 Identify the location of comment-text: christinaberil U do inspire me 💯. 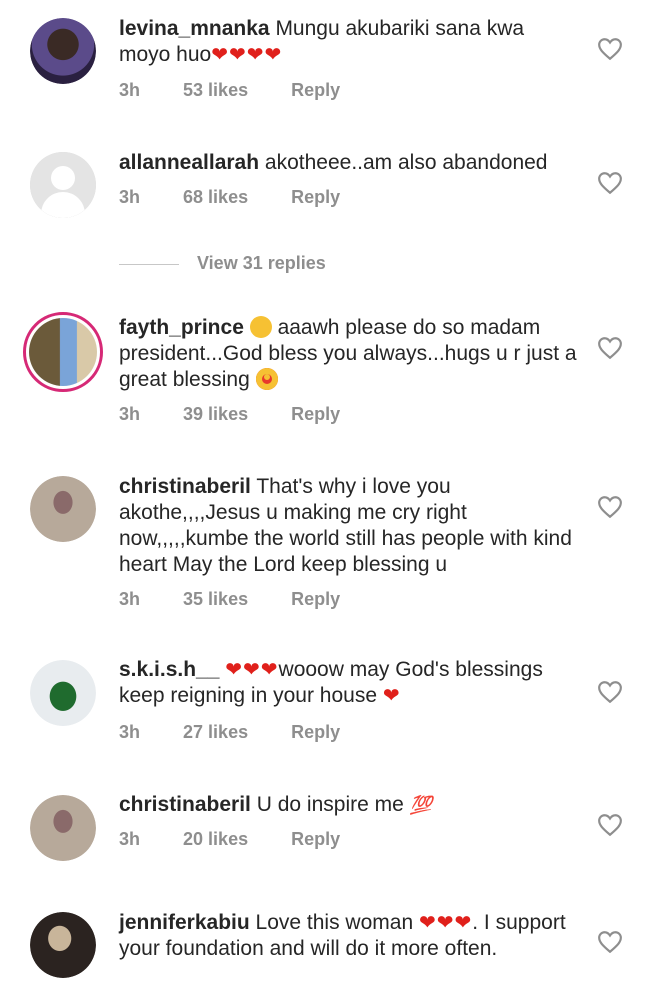
(349, 805).